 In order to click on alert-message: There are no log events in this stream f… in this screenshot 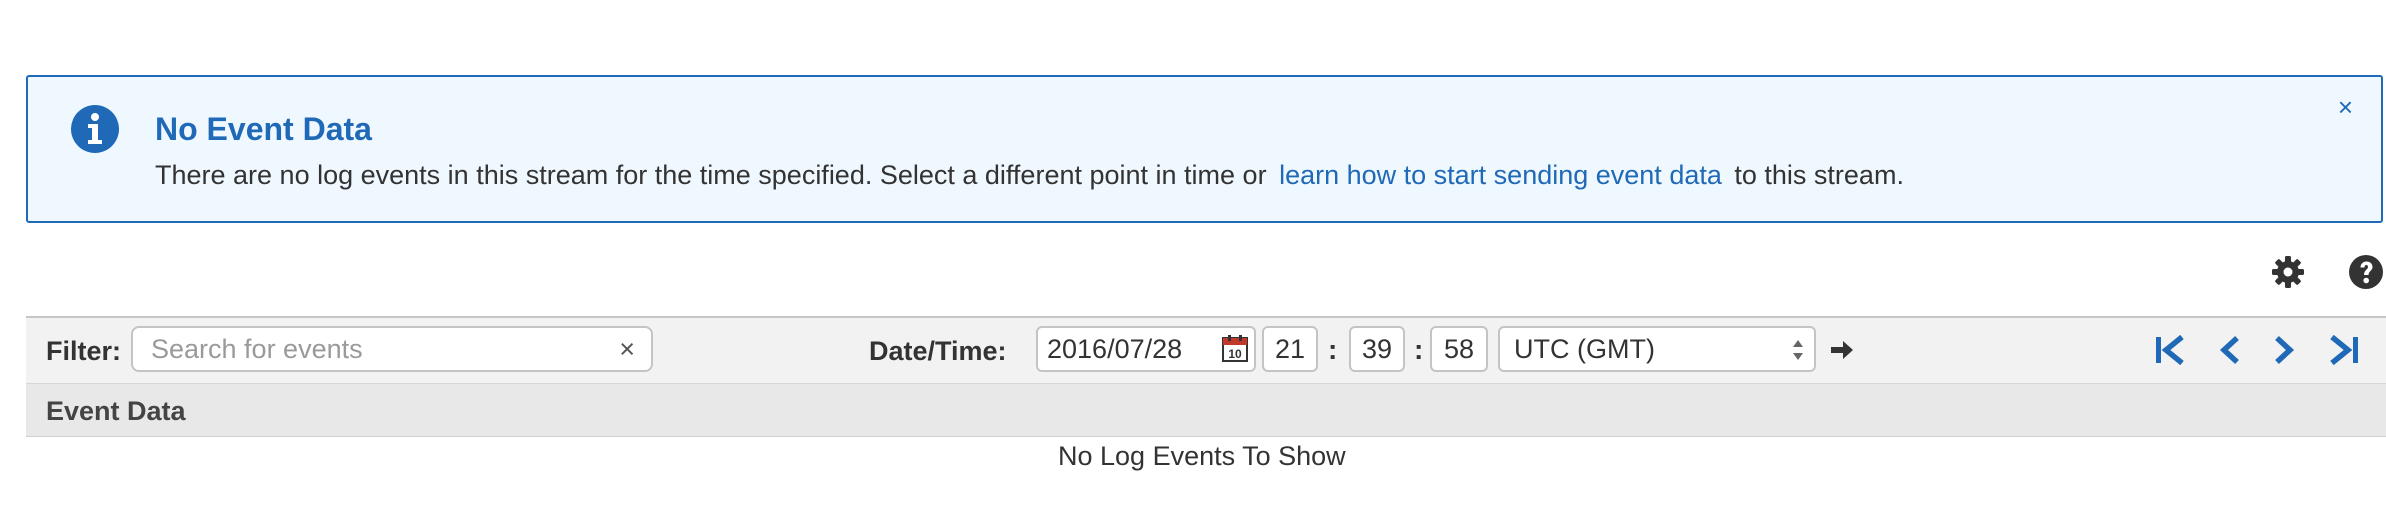, I will do `click(1029, 175)`.